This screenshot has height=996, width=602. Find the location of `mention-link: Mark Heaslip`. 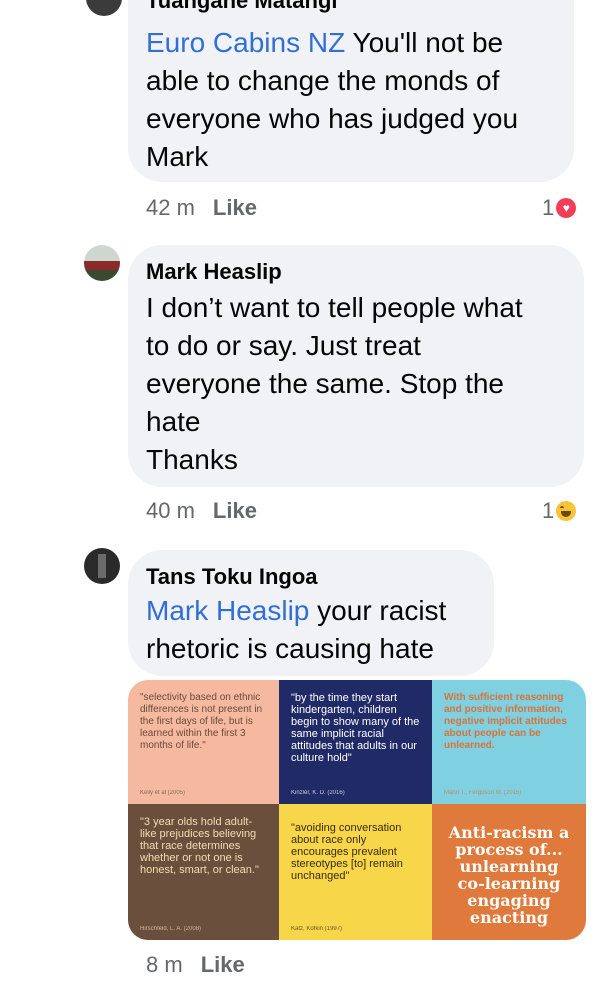

mention-link: Mark Heaslip is located at coordinates (227, 610).